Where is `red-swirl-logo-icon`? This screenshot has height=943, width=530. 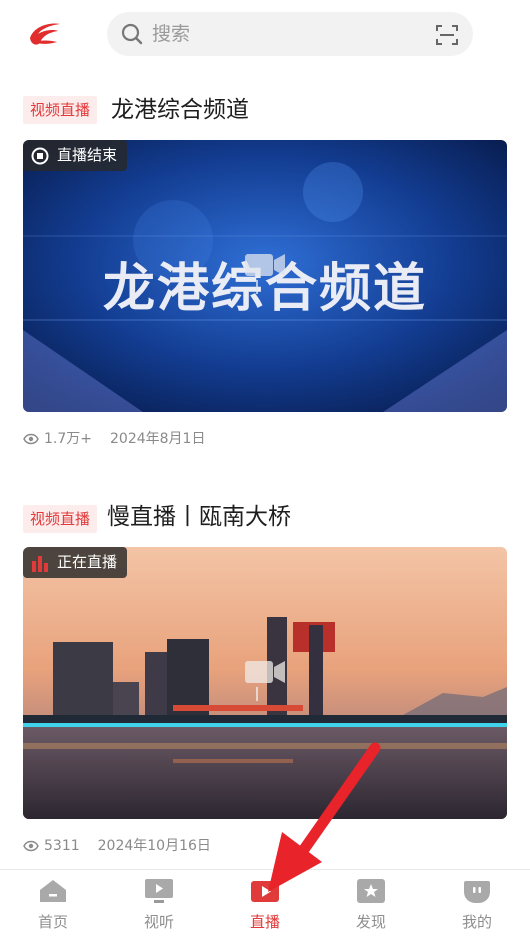 red-swirl-logo-icon is located at coordinates (44, 34).